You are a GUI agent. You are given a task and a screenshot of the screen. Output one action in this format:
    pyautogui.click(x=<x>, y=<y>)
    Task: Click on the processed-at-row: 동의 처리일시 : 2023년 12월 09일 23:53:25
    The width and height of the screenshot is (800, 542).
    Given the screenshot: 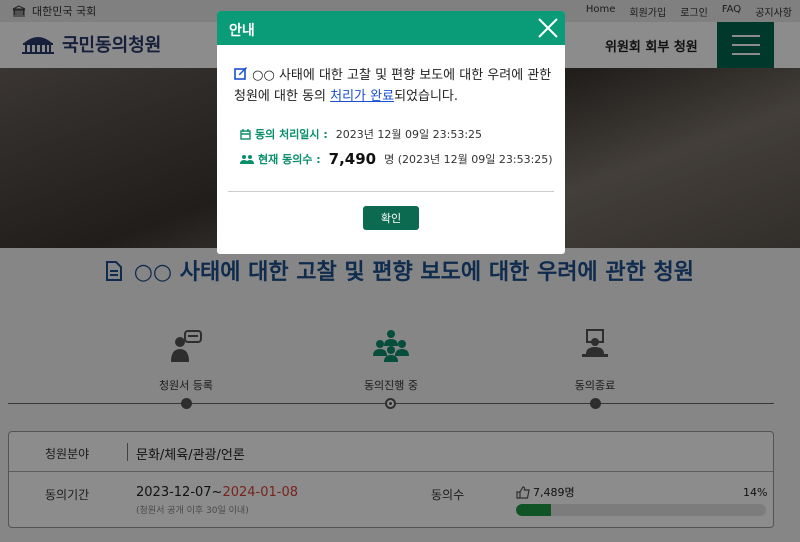 What is the action you would take?
    pyautogui.click(x=361, y=134)
    